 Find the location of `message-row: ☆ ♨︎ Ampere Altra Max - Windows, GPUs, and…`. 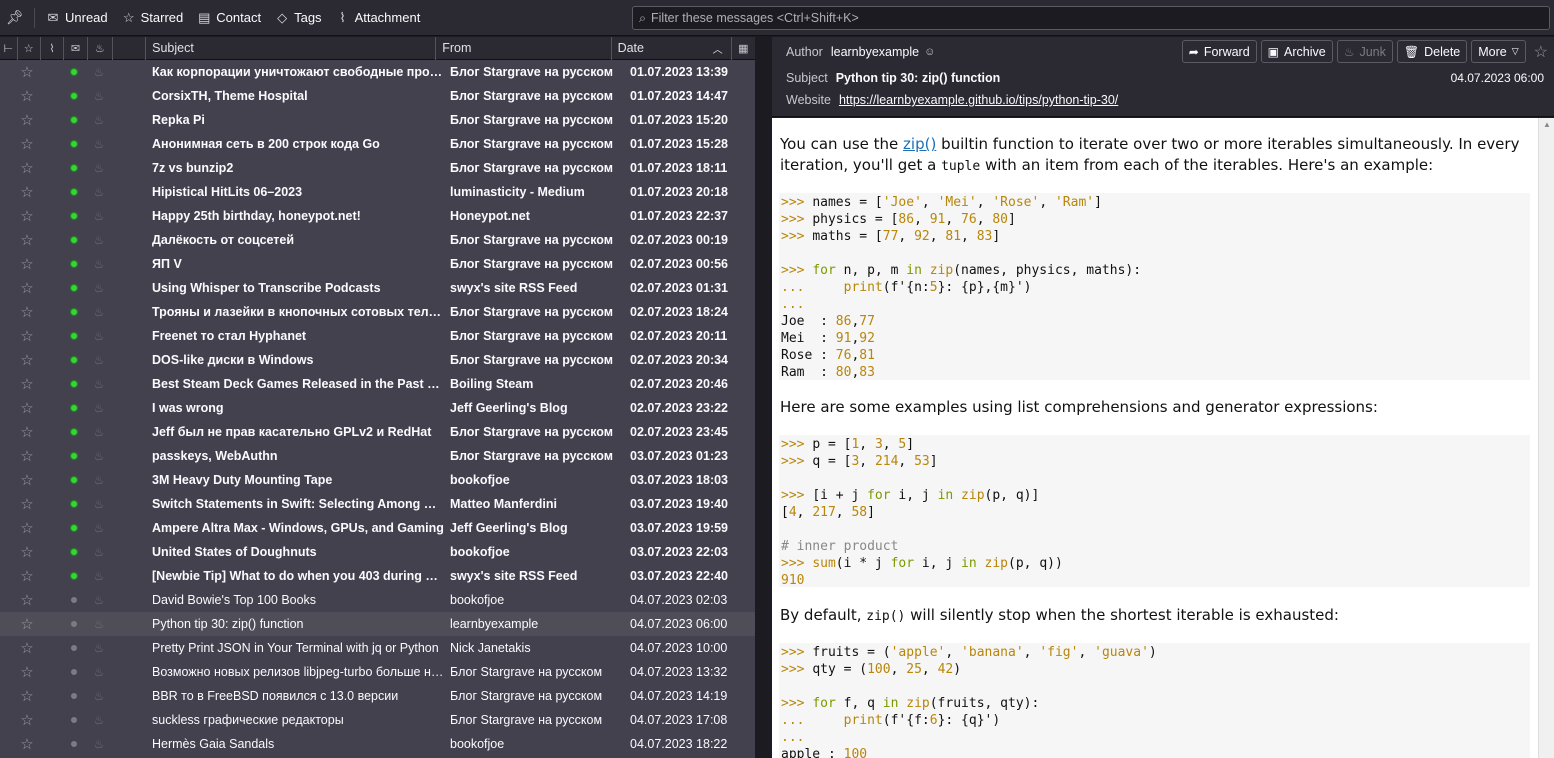

message-row: ☆ ♨︎ Ampere Altra Max - Windows, GPUs, and… is located at coordinates (377, 528).